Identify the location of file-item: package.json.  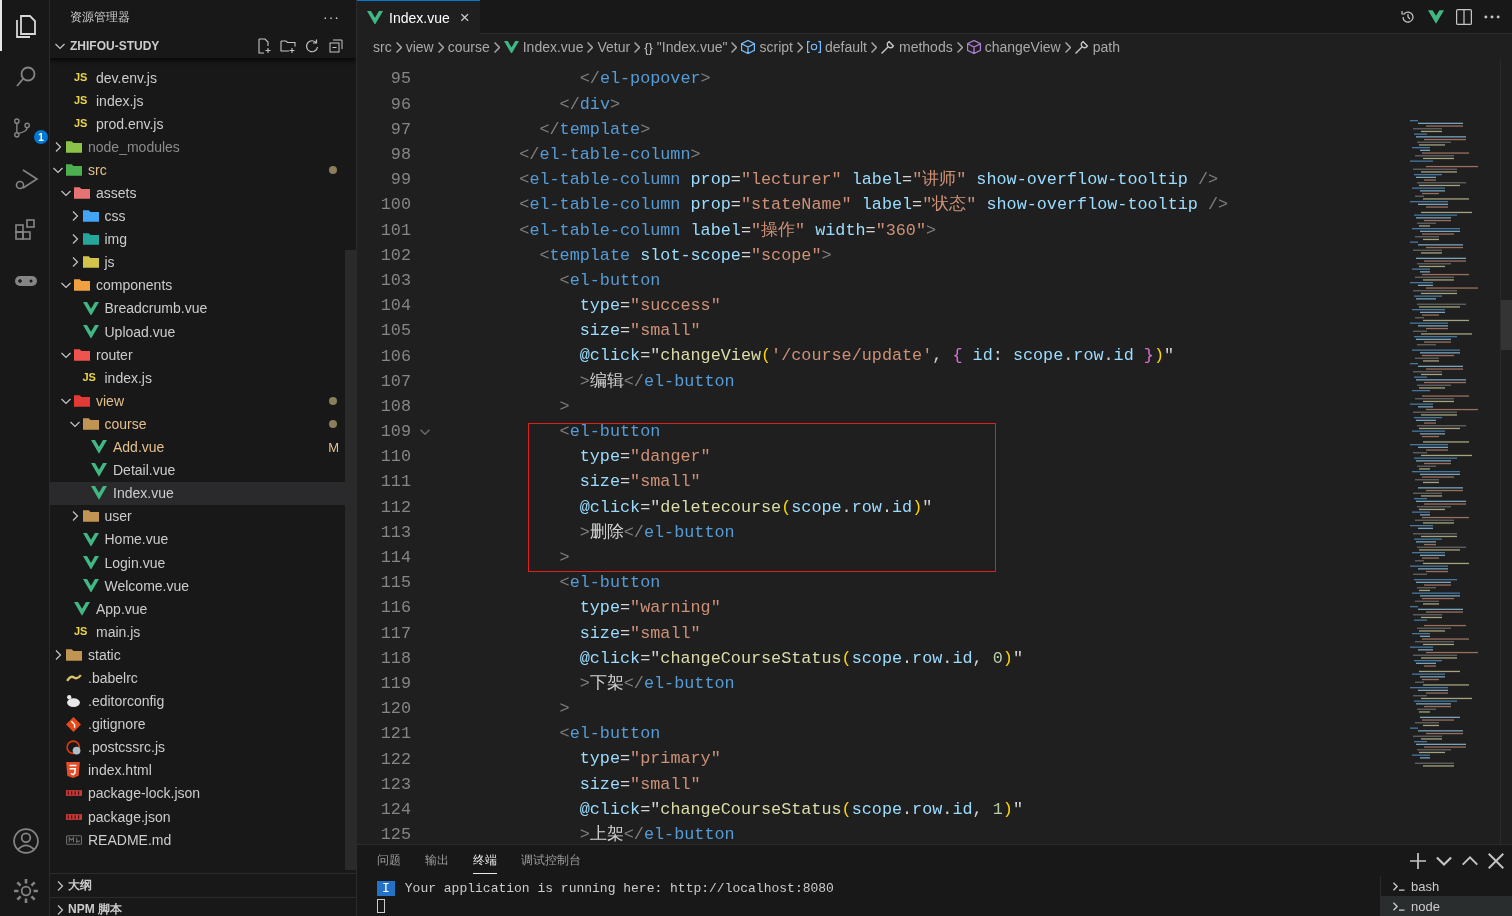
(197, 817).